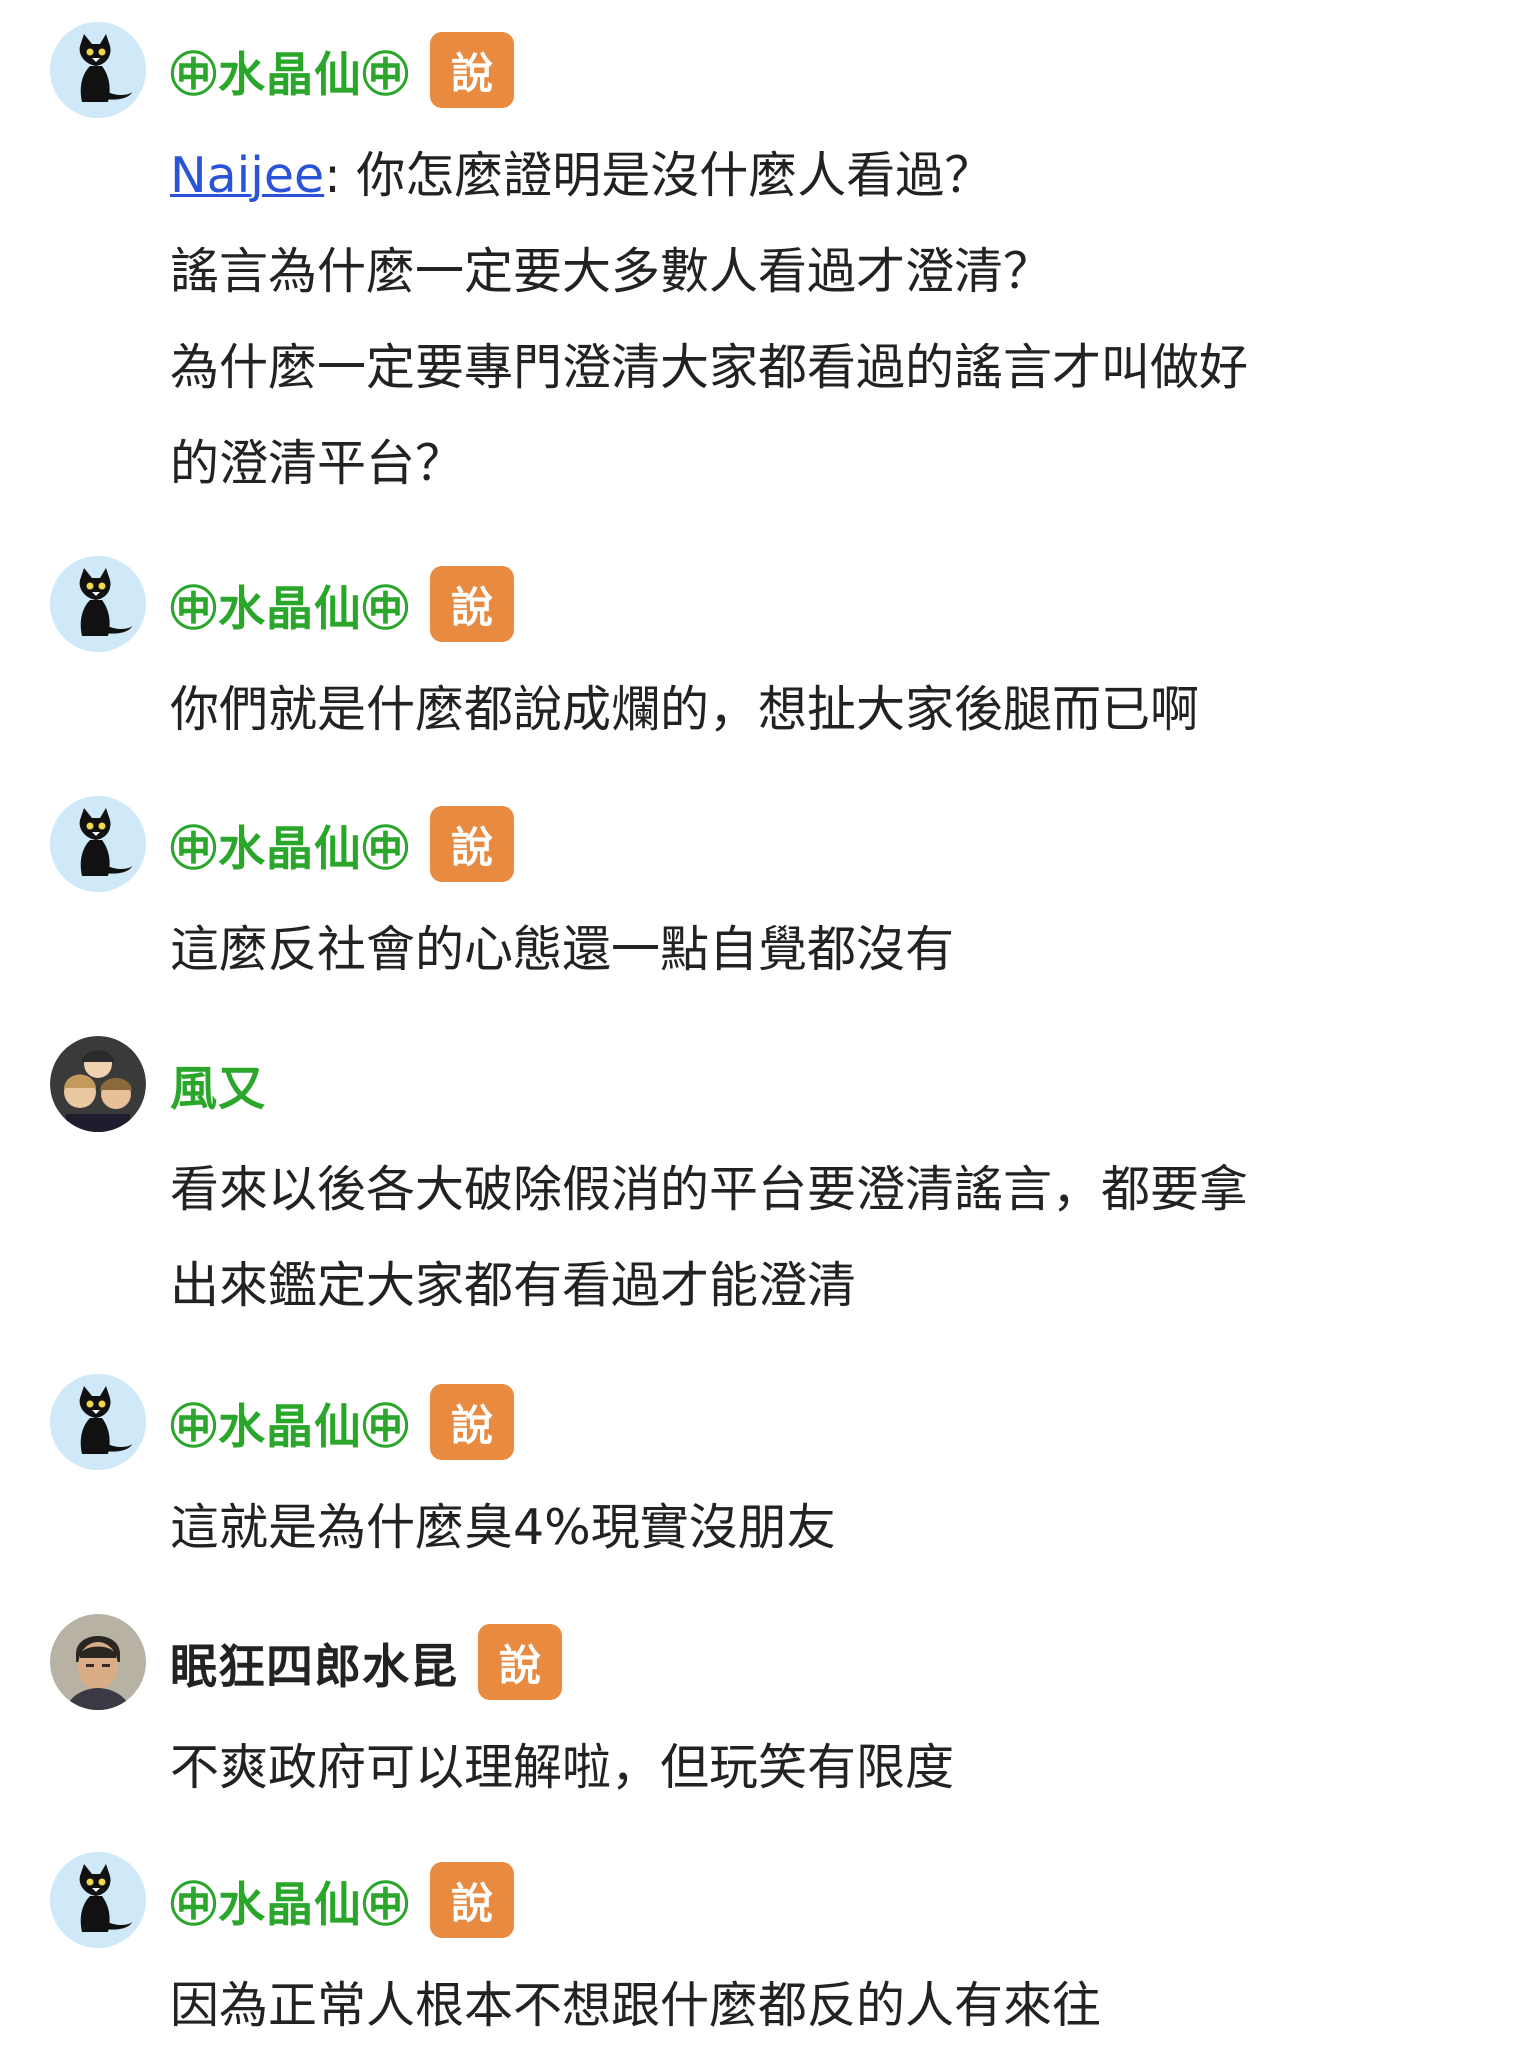  I want to click on comment-body: 這就是為什麼臭4%現實沒朋友, so click(825, 1528).